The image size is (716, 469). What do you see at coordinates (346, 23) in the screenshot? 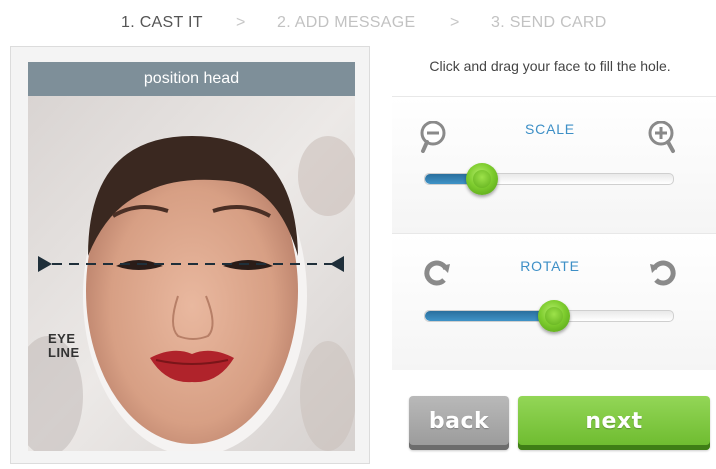
I see `step-add-message: 2. ADD MESSAGE` at bounding box center [346, 23].